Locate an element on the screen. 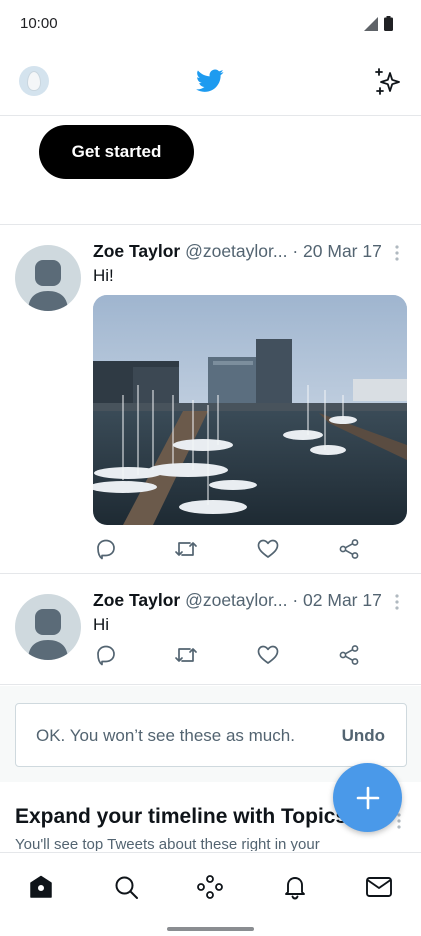 The height and width of the screenshot is (936, 421). status-bar: 10:00 is located at coordinates (210, 24).